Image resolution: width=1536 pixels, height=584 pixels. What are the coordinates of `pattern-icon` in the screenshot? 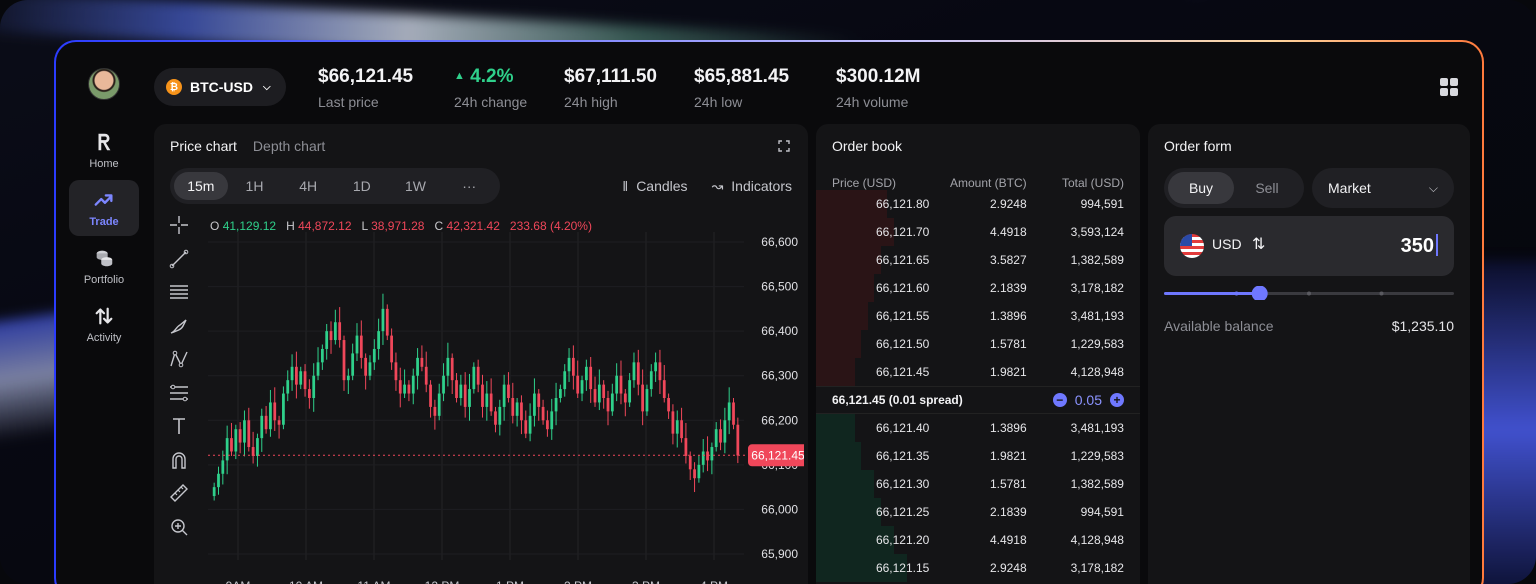 It's located at (179, 359).